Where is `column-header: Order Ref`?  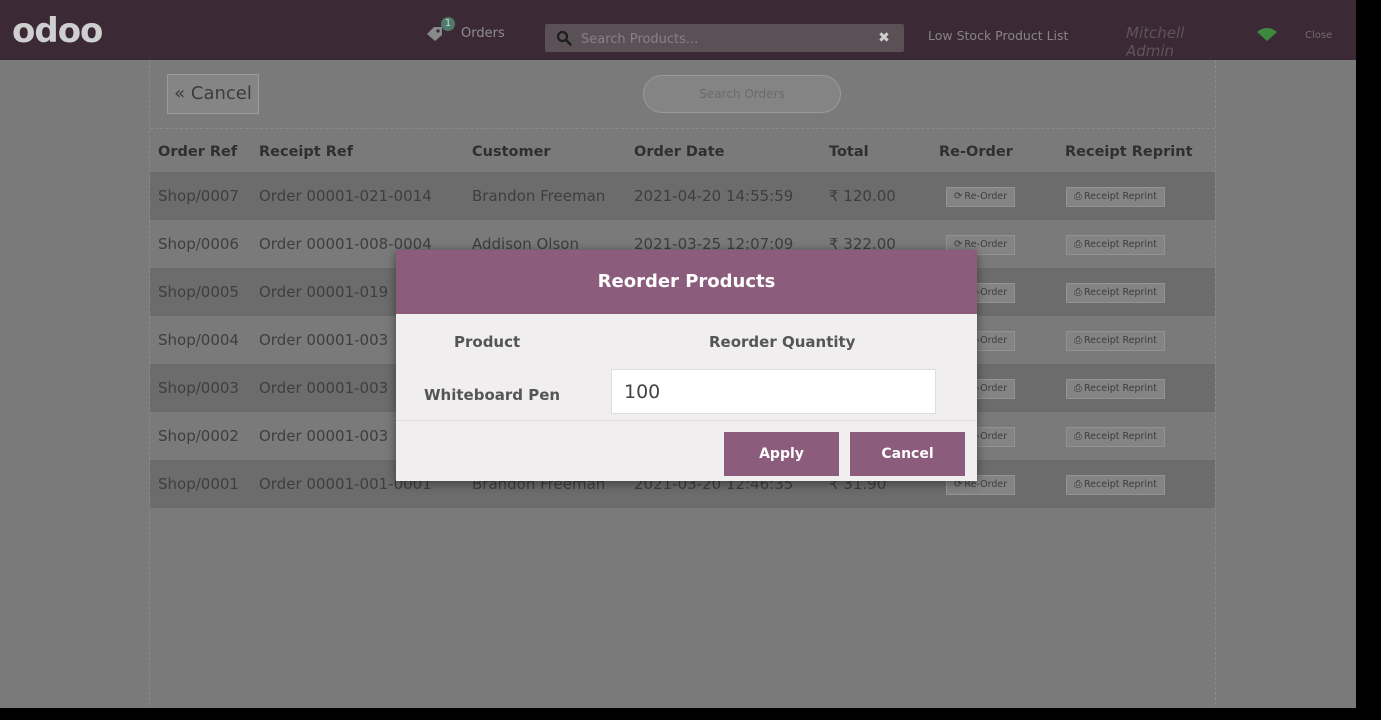 column-header: Order Ref is located at coordinates (198, 152).